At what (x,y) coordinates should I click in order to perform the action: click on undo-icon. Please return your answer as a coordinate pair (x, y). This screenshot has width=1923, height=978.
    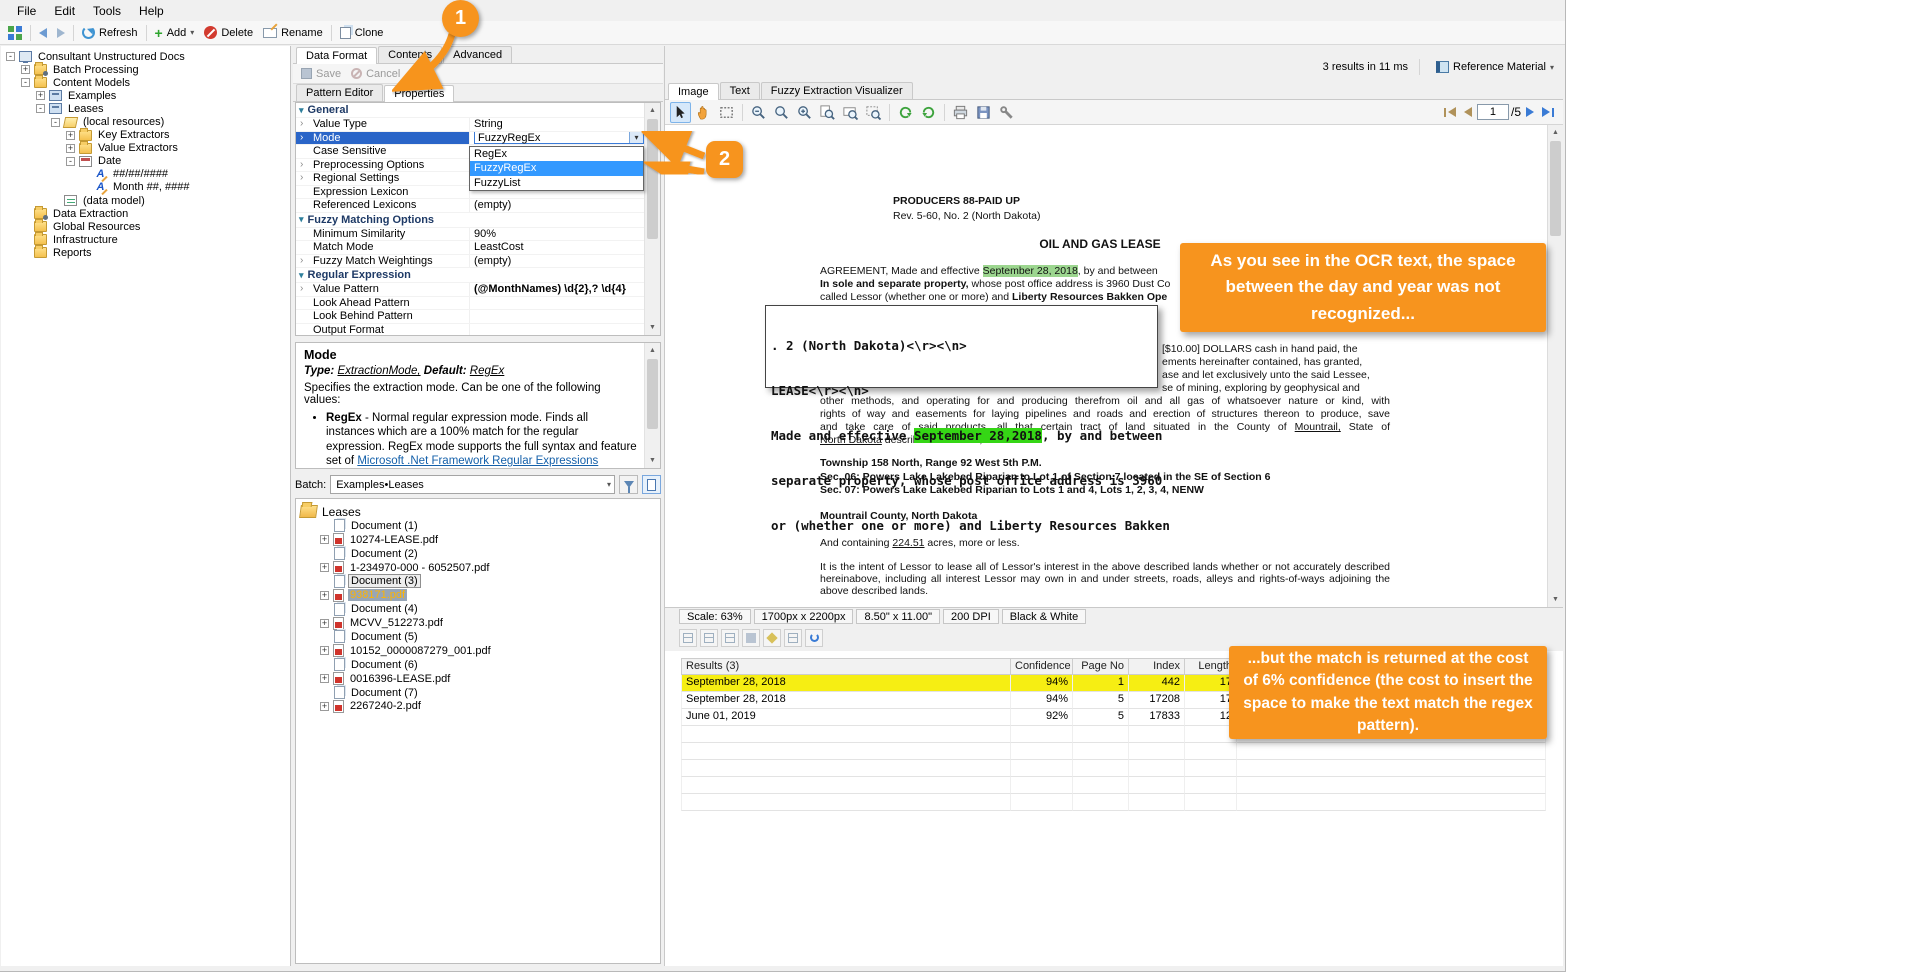
    Looking at the image, I should click on (814, 637).